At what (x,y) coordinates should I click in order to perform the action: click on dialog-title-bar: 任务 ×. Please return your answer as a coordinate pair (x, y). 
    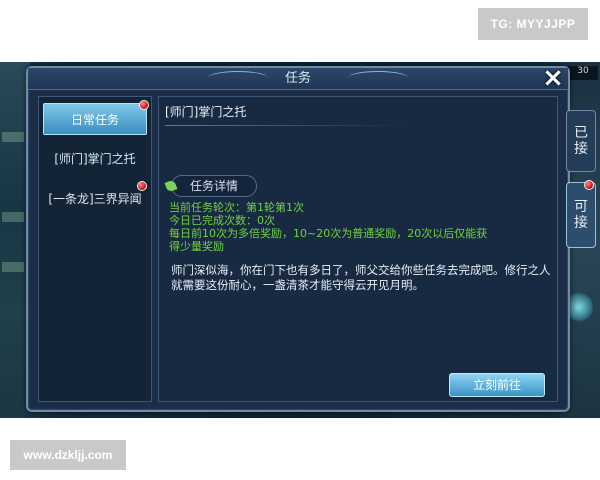
    Looking at the image, I should click on (298, 78).